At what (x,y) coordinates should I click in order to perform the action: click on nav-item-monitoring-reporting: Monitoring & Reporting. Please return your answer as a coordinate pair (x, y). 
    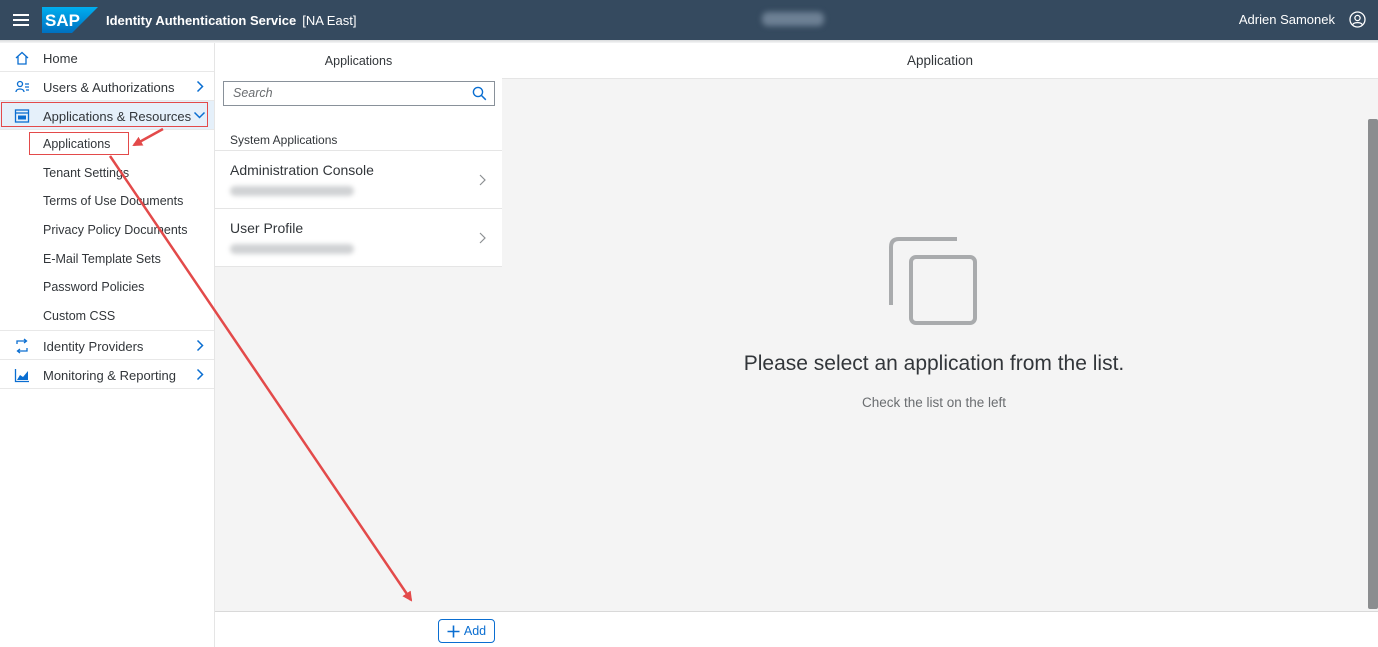
    Looking at the image, I should click on (107, 375).